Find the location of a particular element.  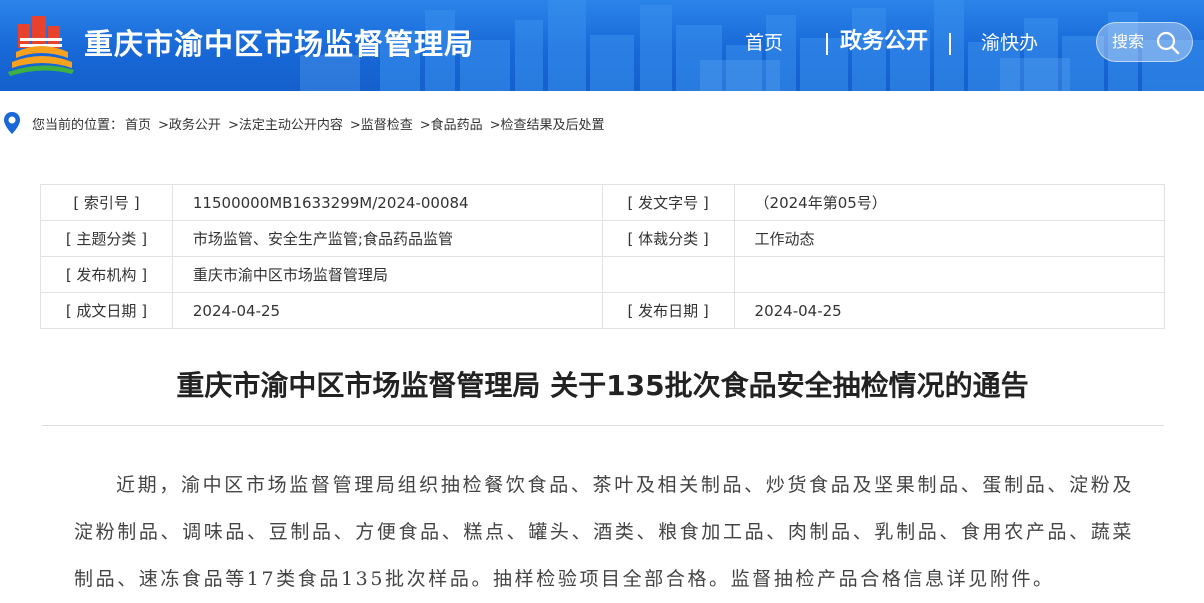

info-value: 11500000MB1633299M/2024-00084 is located at coordinates (387, 202).